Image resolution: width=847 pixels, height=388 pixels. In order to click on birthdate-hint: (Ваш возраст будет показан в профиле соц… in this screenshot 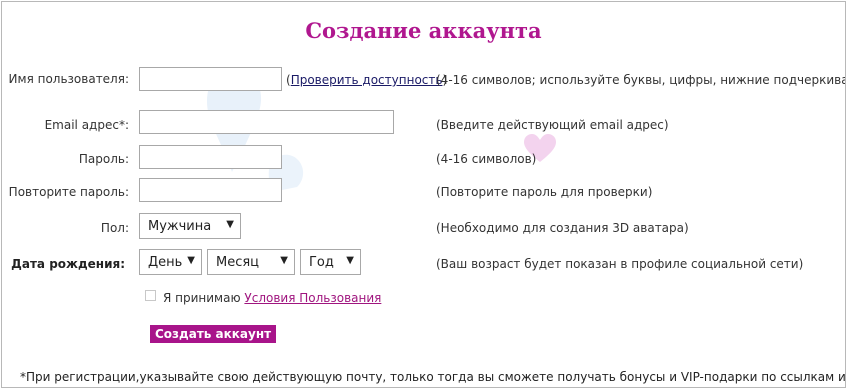, I will do `click(620, 264)`.